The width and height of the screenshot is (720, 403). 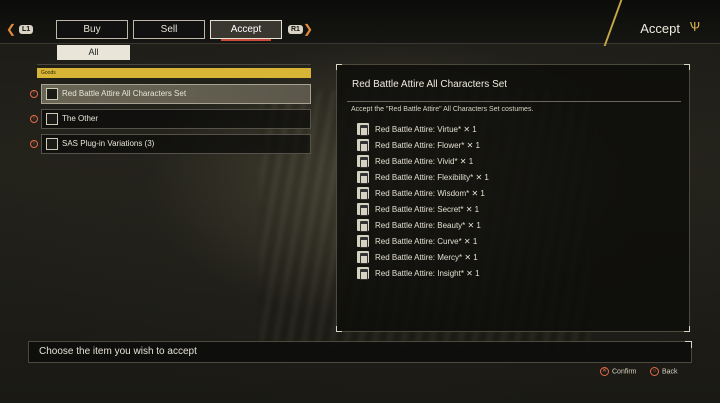 What do you see at coordinates (670, 372) in the screenshot?
I see `back-label: Back` at bounding box center [670, 372].